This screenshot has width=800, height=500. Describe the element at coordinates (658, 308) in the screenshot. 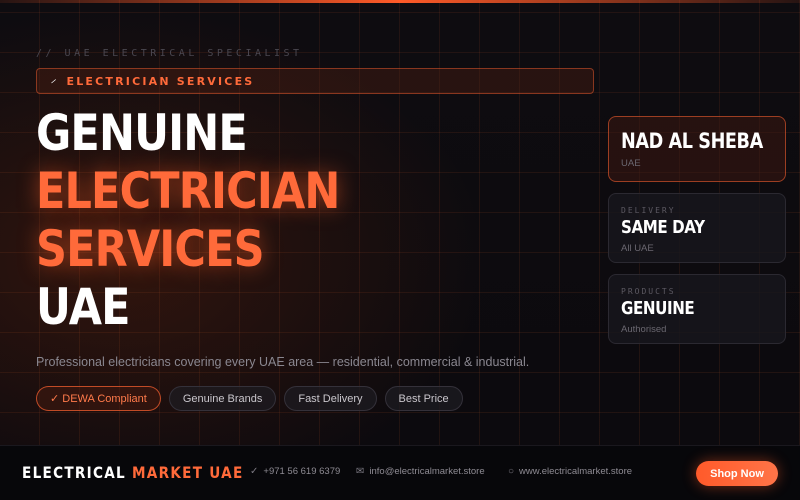

I see `products-title: GENUINE` at that location.